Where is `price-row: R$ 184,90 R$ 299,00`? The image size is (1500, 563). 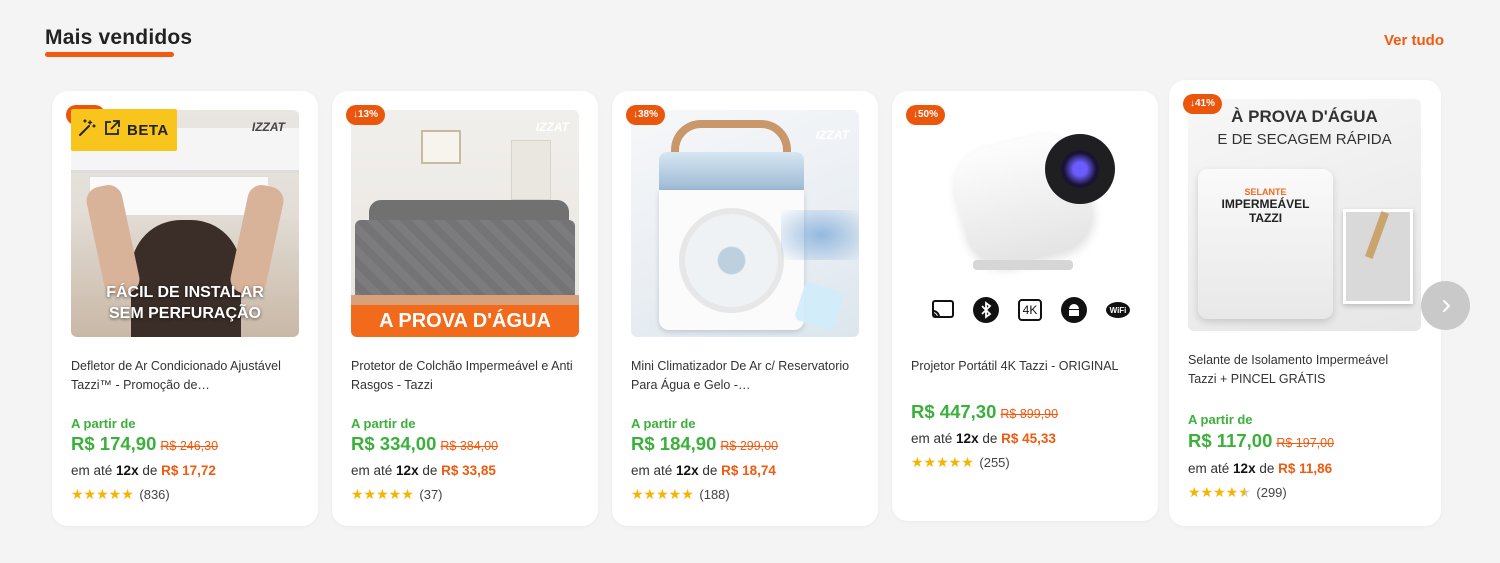
price-row: R$ 184,90 R$ 299,00 is located at coordinates (704, 444).